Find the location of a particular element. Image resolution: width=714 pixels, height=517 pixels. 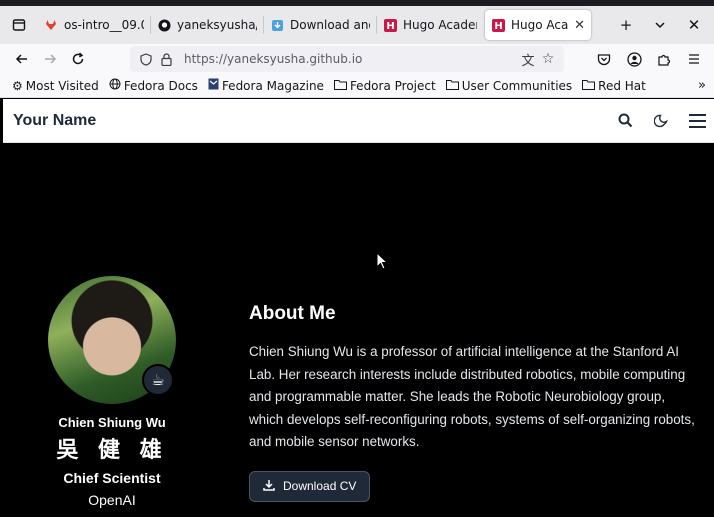

close-icon: ✕ is located at coordinates (694, 25).